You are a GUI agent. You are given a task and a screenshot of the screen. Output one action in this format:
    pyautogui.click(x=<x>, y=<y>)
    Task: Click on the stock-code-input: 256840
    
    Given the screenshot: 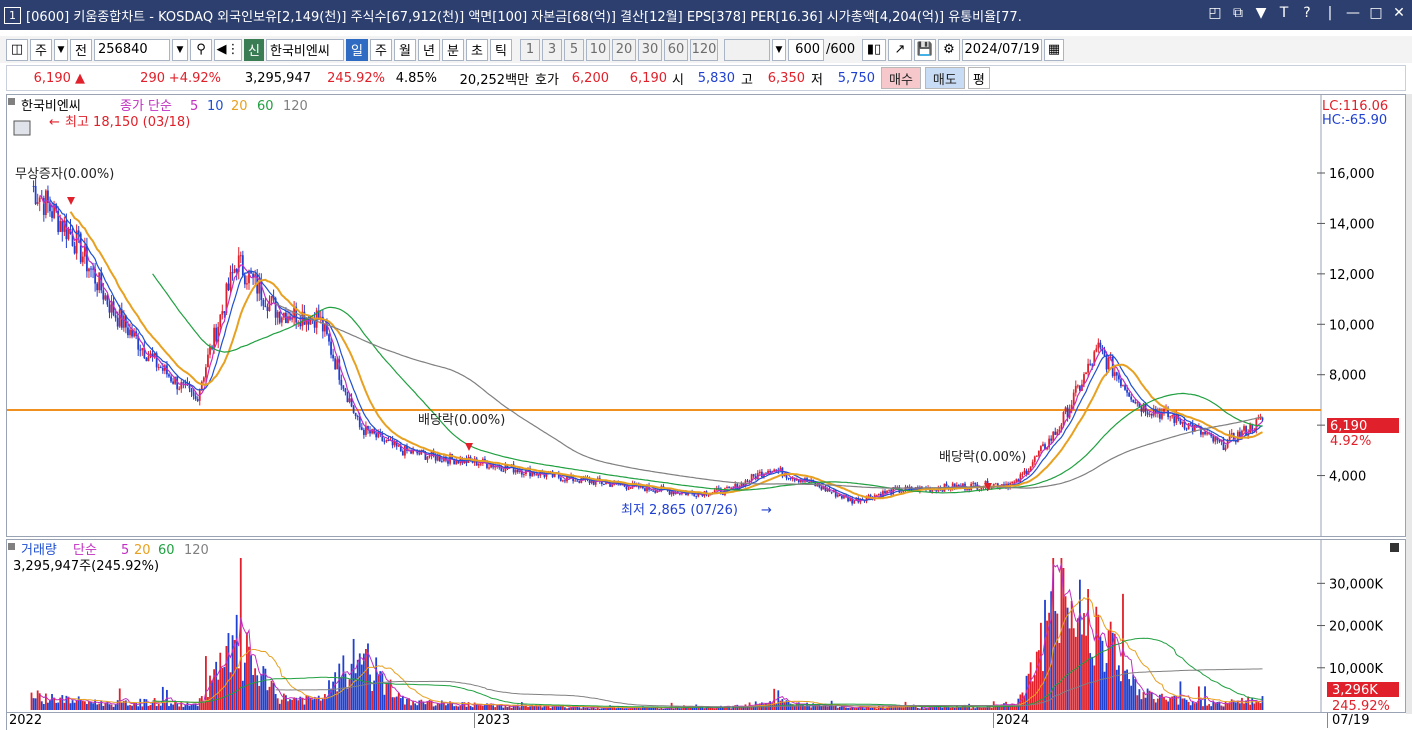 What is the action you would take?
    pyautogui.click(x=132, y=49)
    